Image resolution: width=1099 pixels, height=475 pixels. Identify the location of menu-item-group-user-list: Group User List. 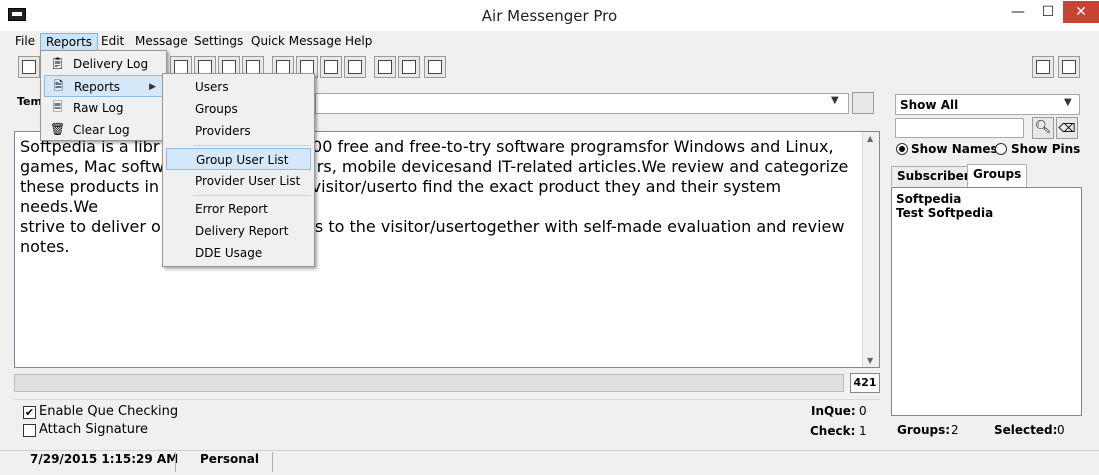
(238, 159).